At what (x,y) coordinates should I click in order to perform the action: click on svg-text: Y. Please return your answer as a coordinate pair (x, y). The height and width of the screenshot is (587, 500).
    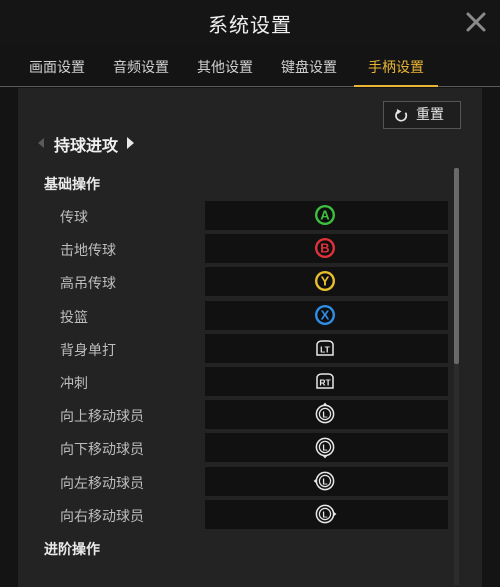
    Looking at the image, I should click on (325, 281).